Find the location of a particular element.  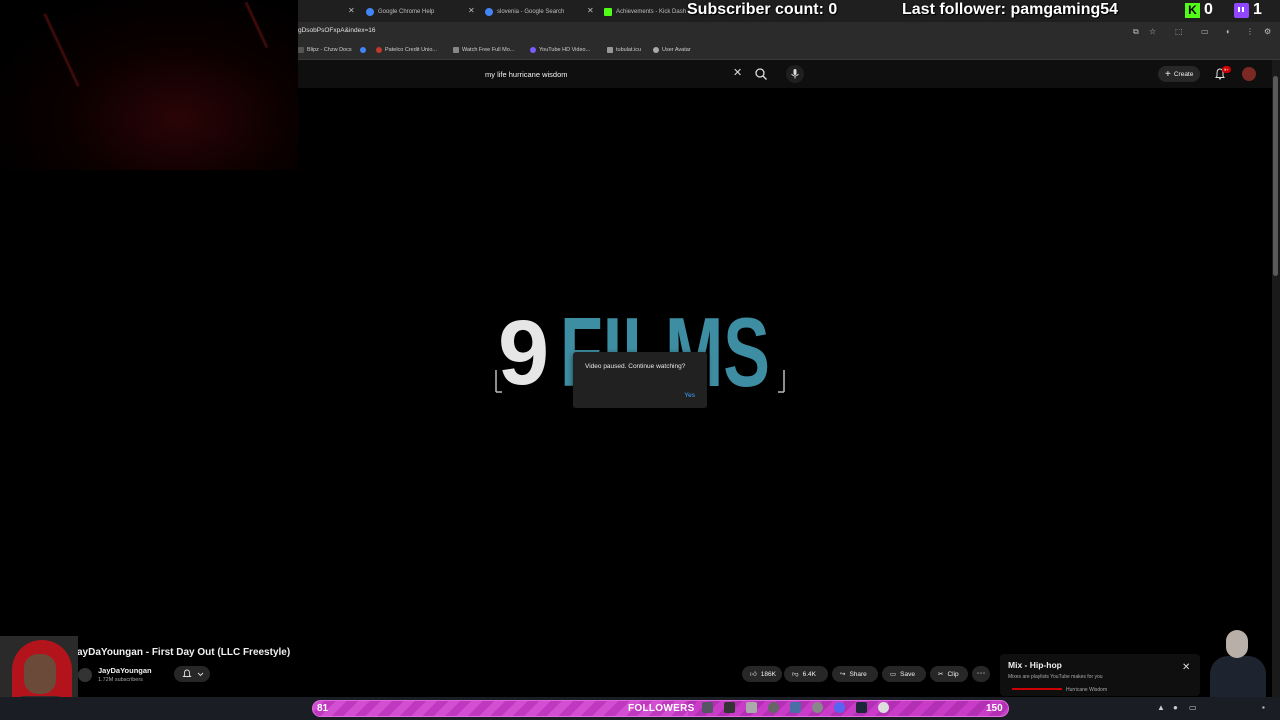

share-icon: ↪ is located at coordinates (843, 674).